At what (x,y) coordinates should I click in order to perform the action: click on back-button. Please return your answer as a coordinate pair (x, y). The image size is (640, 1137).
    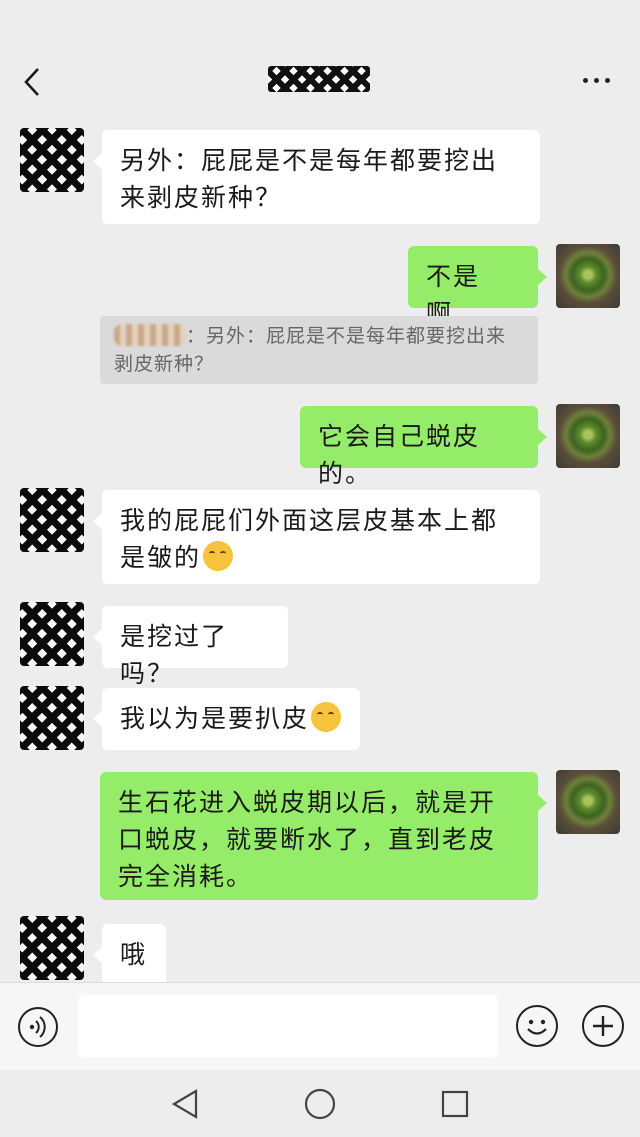
    Looking at the image, I should click on (32, 82).